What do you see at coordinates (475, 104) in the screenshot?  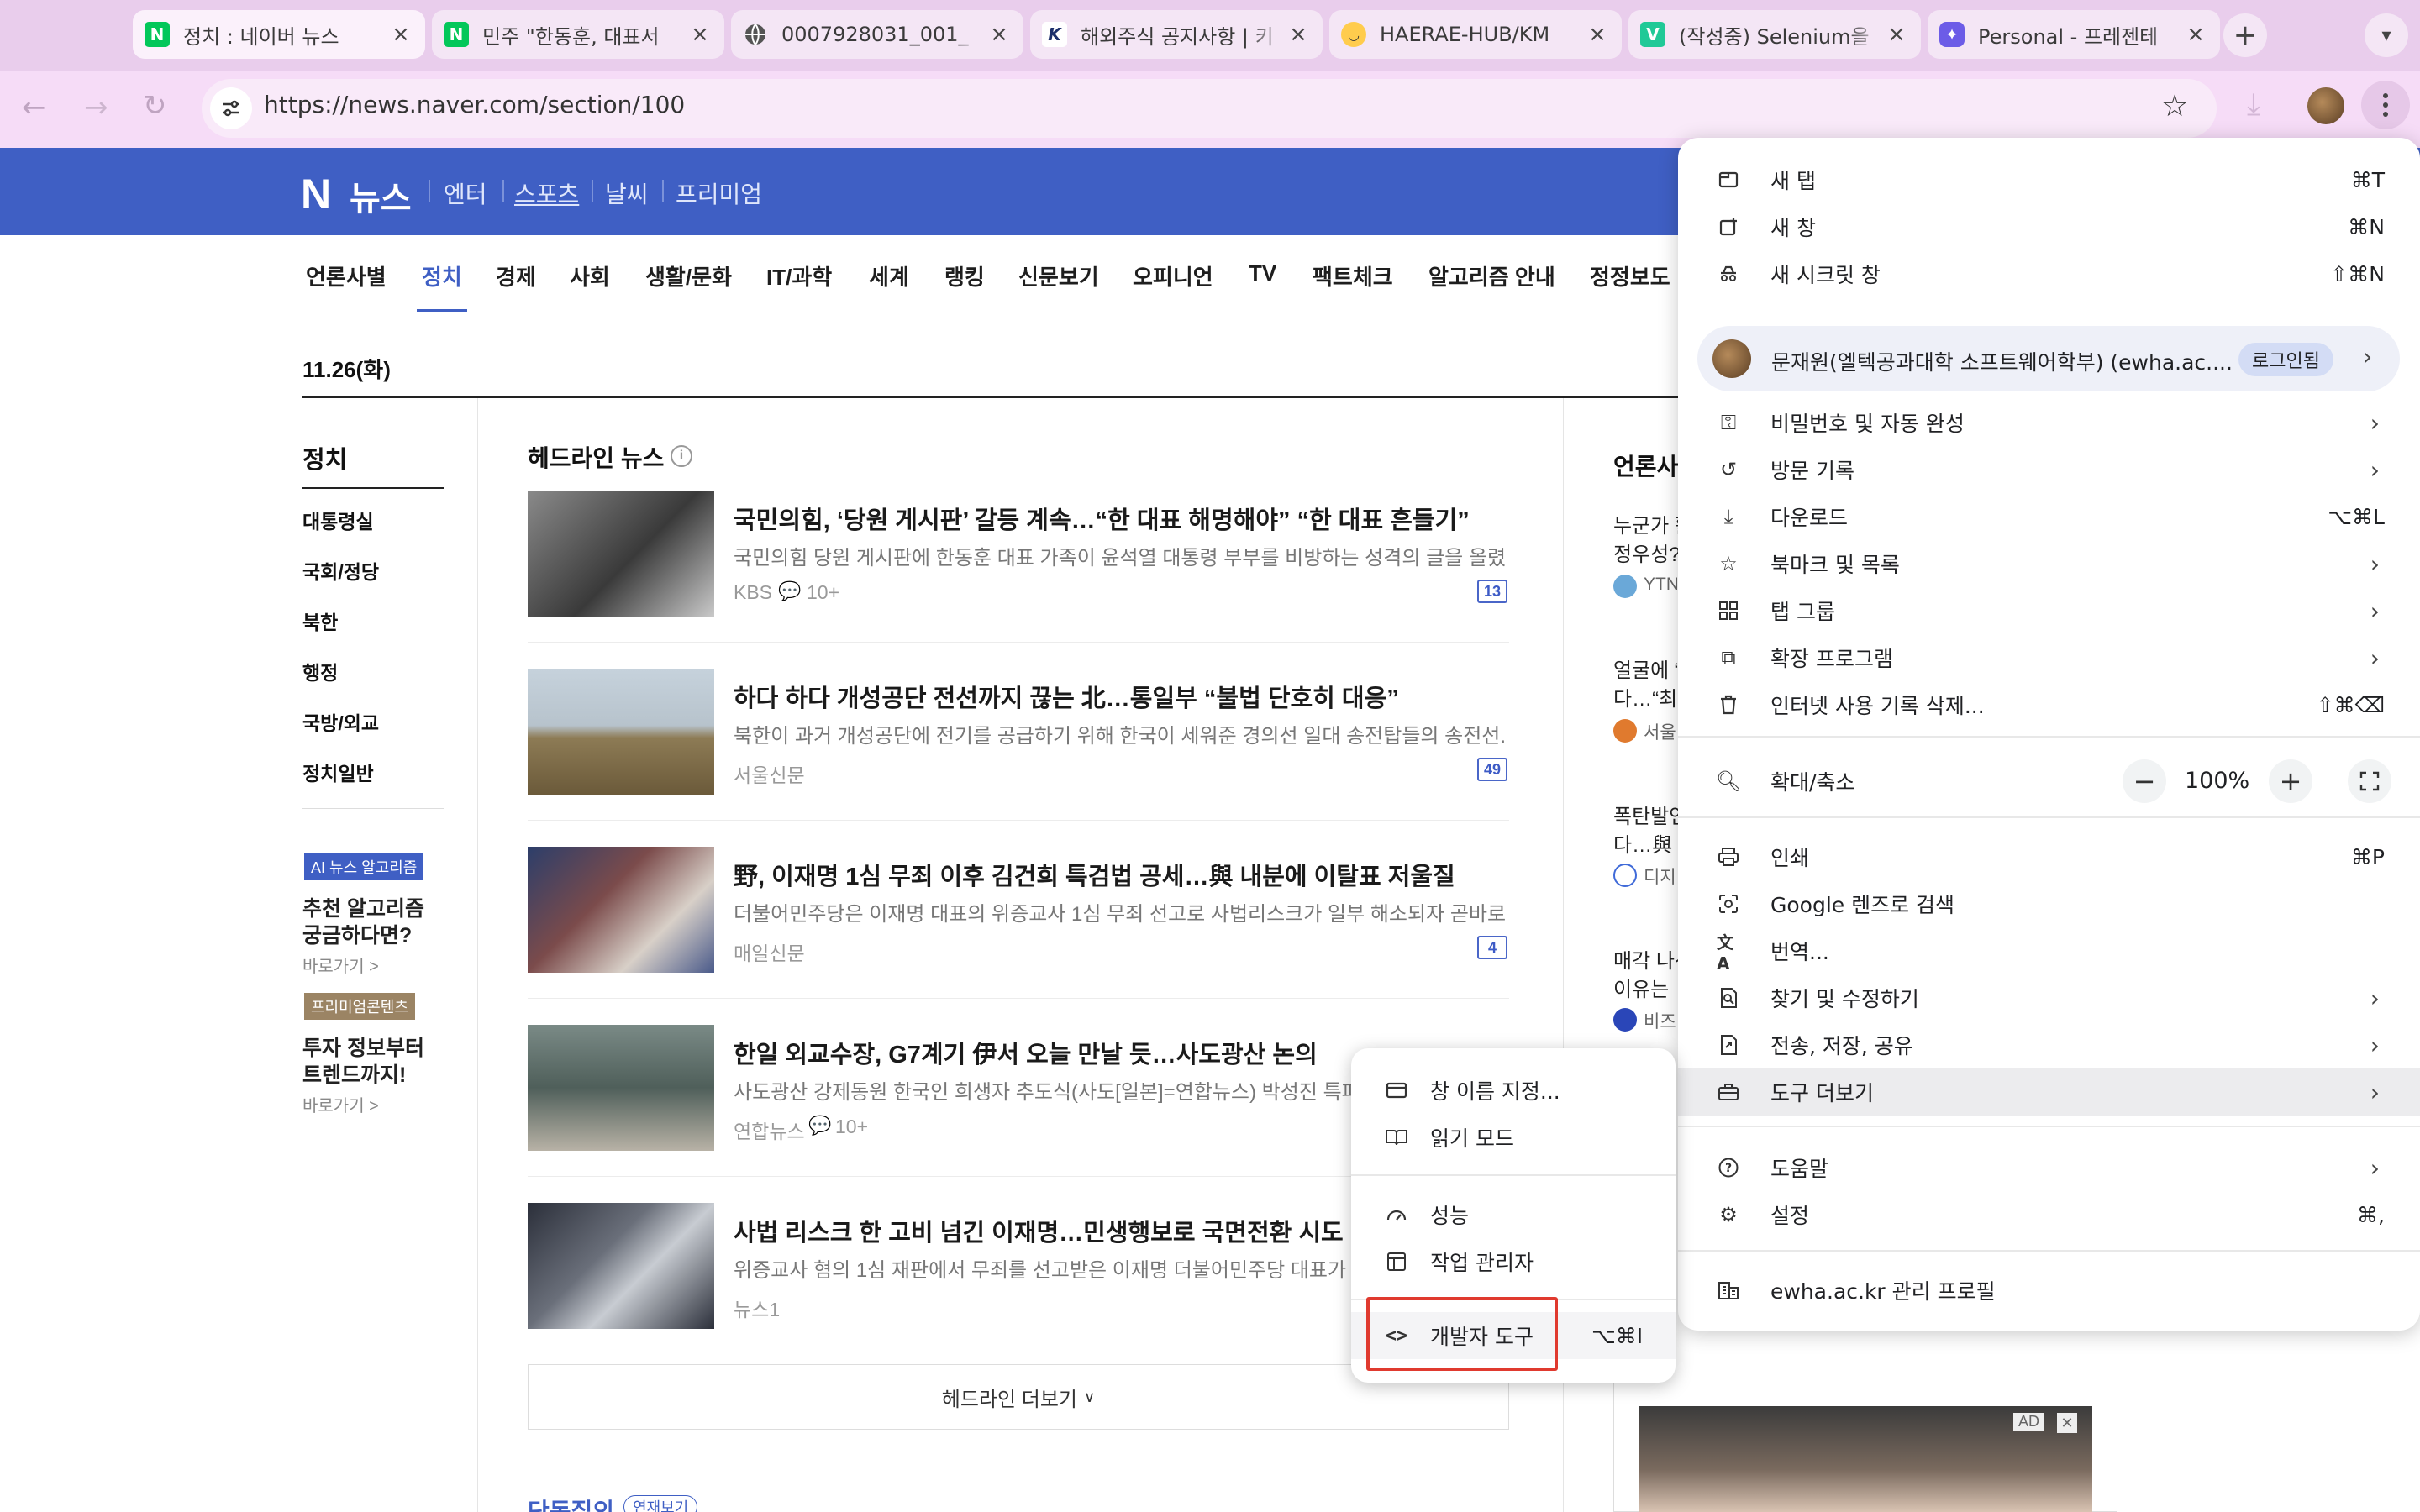 I see `url-text: https://news.naver.com/section/100` at bounding box center [475, 104].